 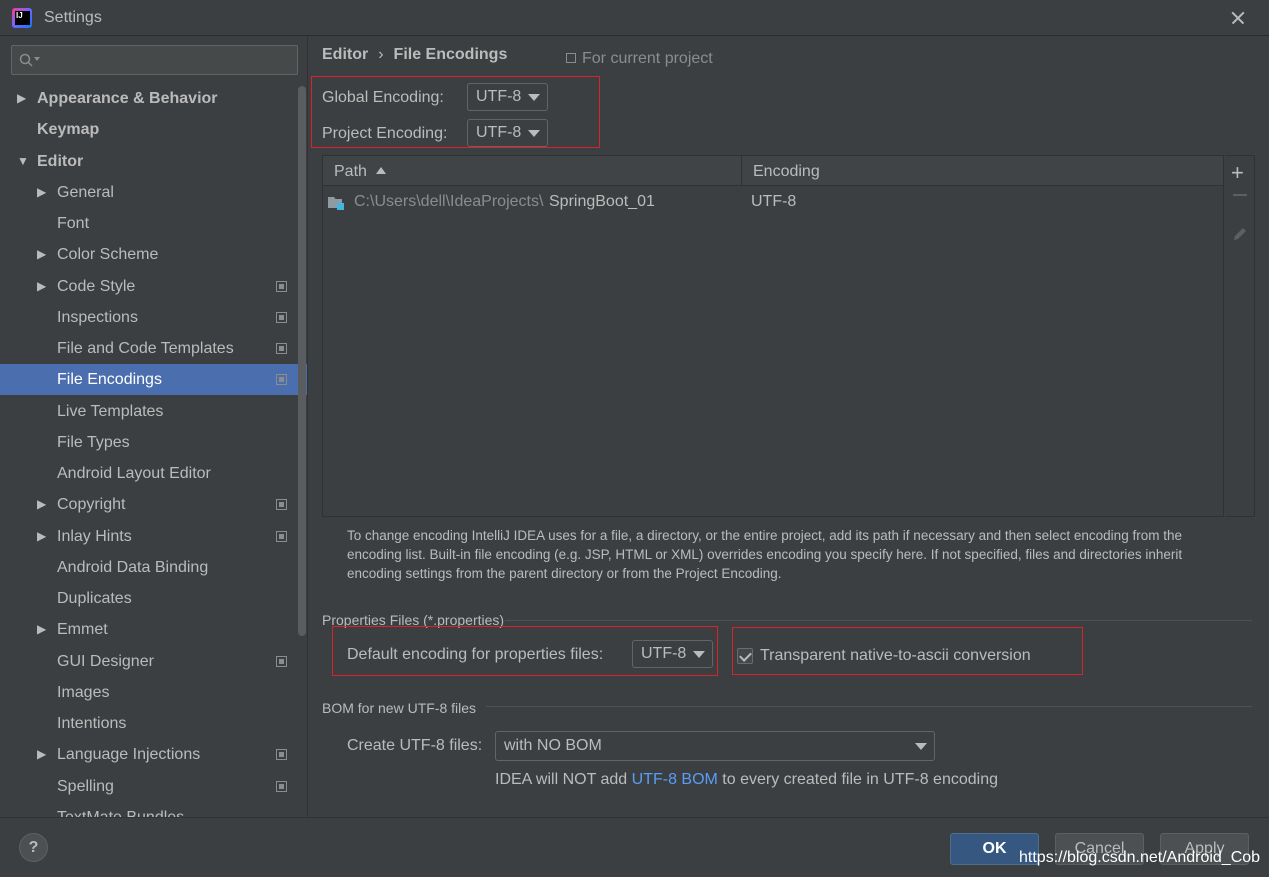 I want to click on sidebar-item-emmet: ▶ Emmet, so click(x=153, y=629).